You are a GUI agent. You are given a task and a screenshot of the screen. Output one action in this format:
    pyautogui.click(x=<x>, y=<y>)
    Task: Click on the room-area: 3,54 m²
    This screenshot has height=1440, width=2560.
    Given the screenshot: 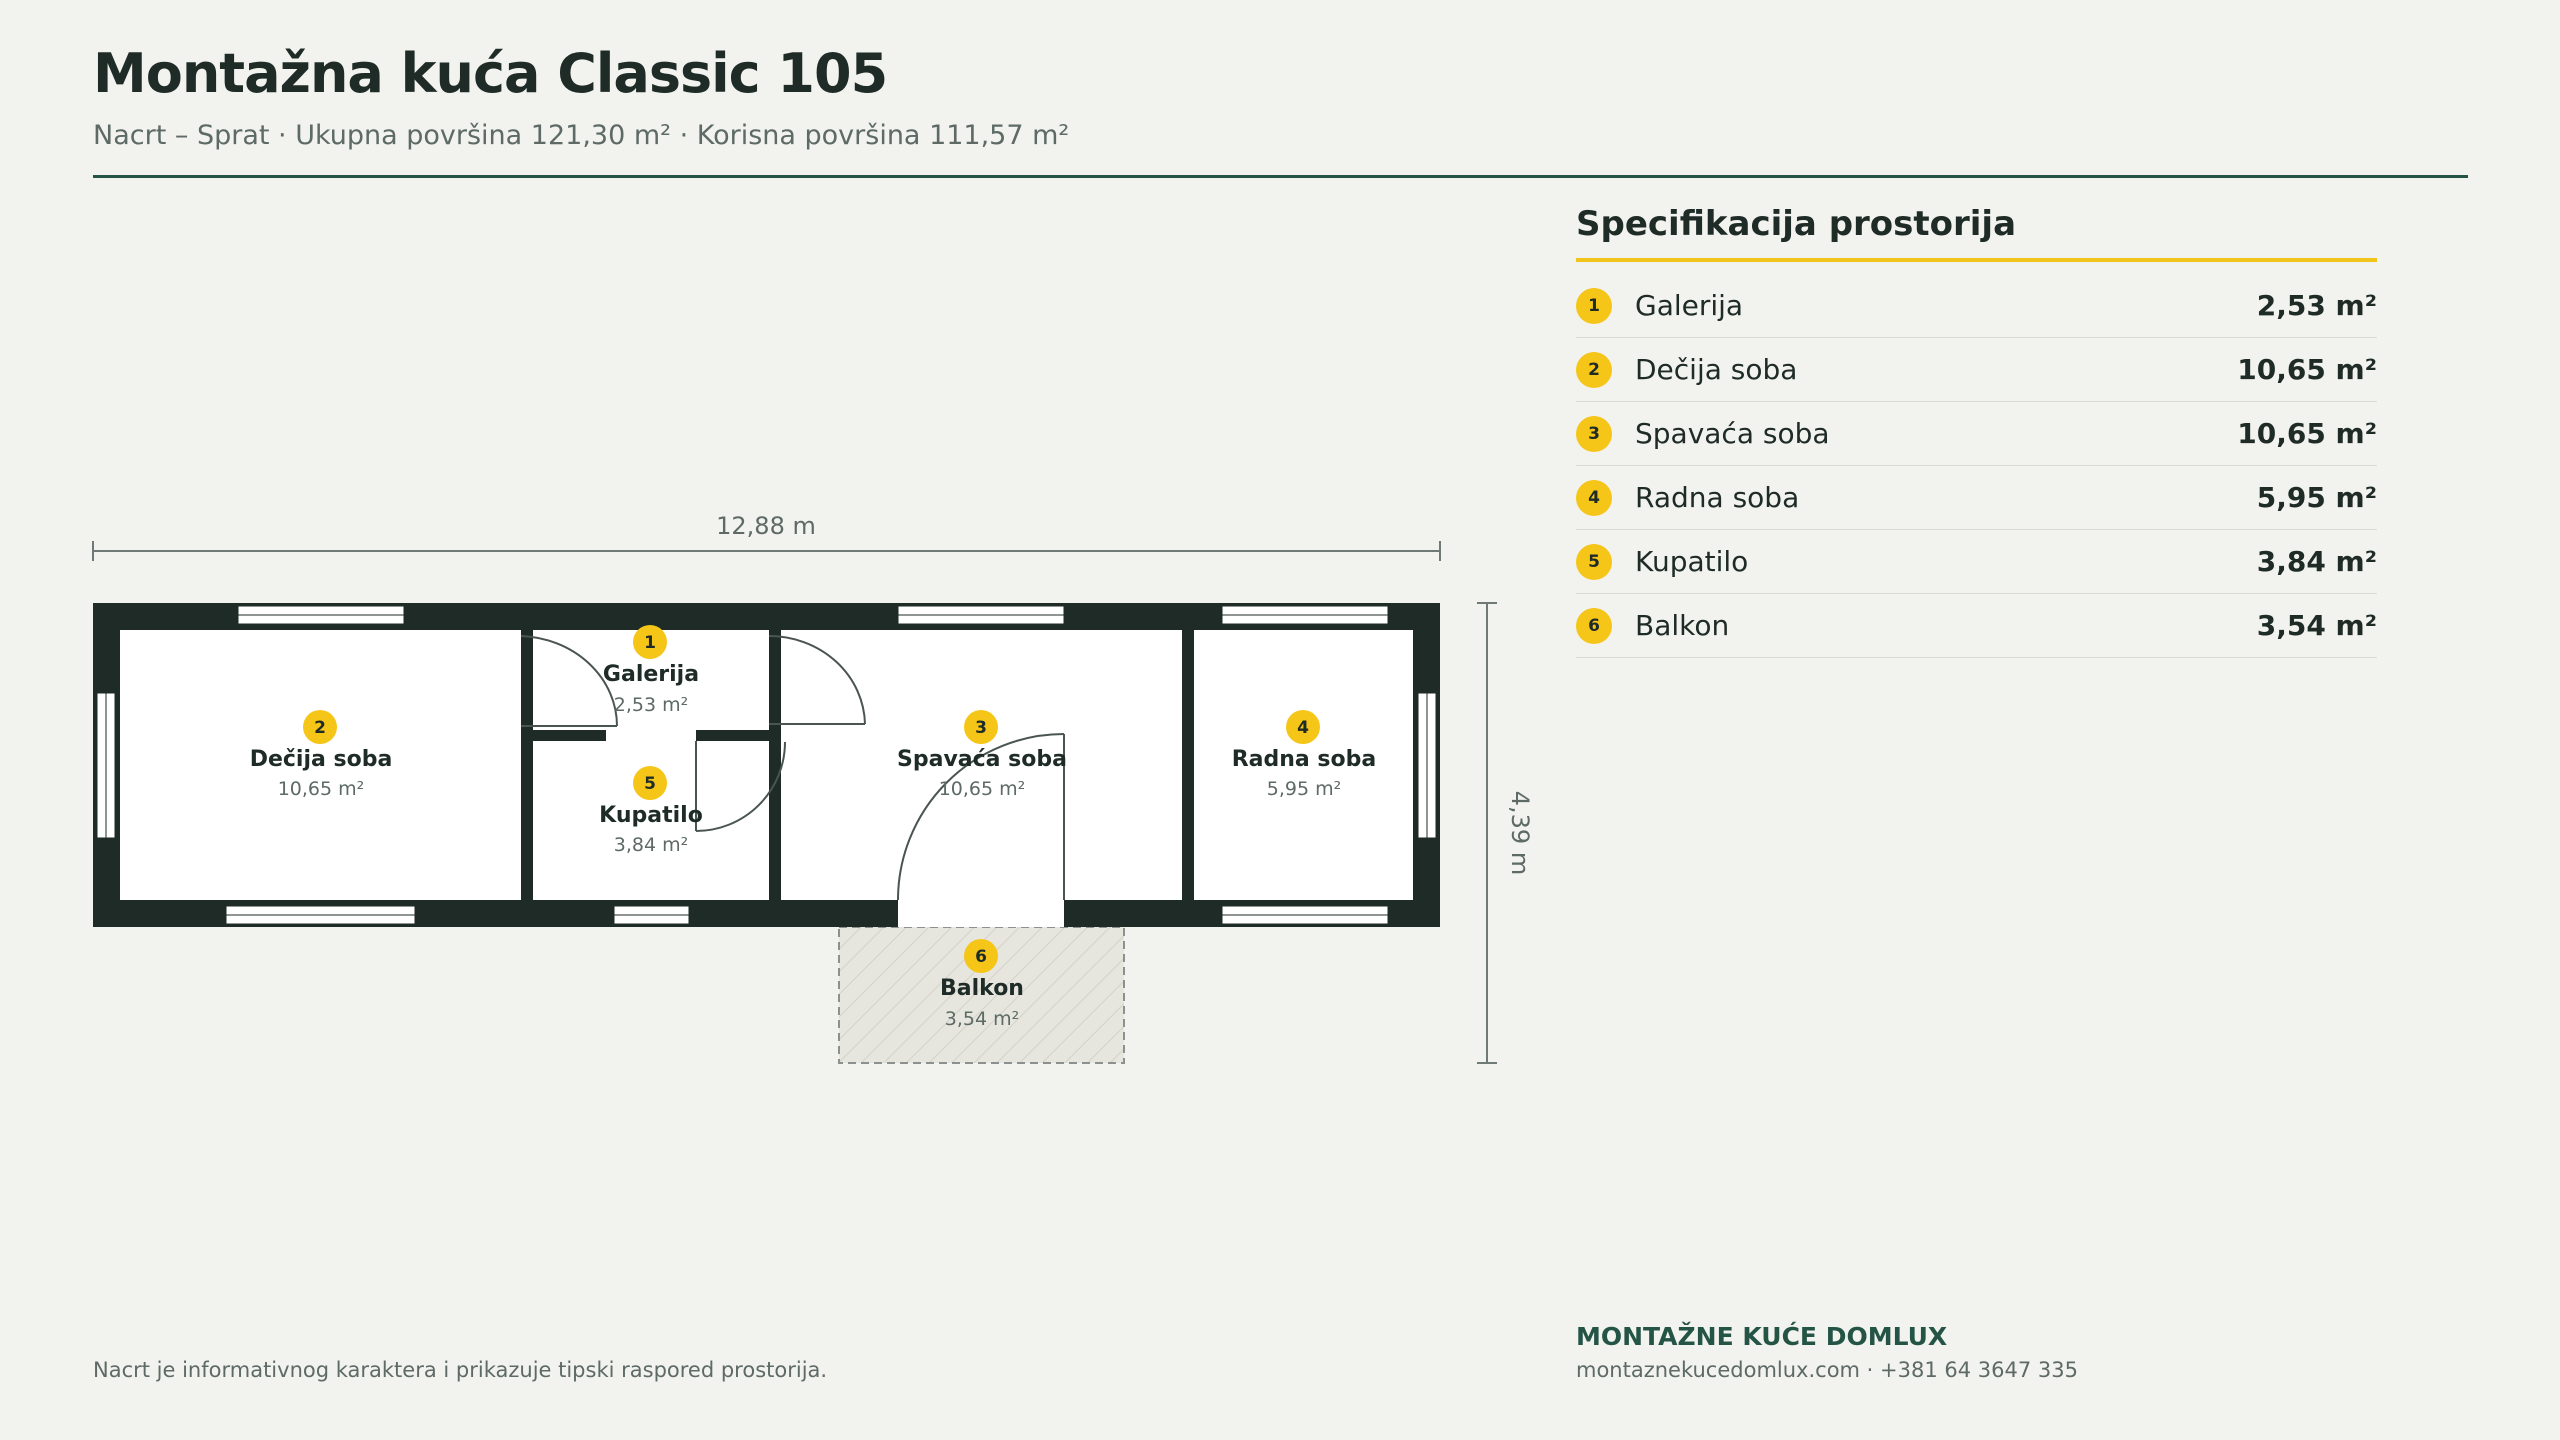 What is the action you would take?
    pyautogui.click(x=2316, y=625)
    